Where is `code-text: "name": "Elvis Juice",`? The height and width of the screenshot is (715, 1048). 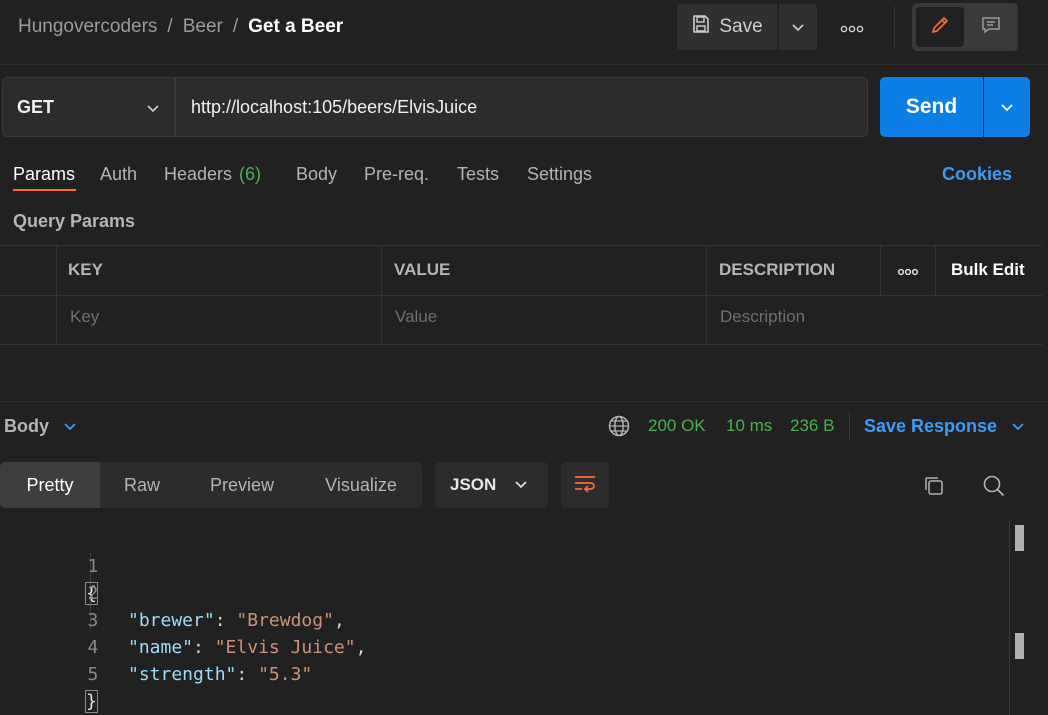
code-text: "name": "Elvis Juice", is located at coordinates (247, 647).